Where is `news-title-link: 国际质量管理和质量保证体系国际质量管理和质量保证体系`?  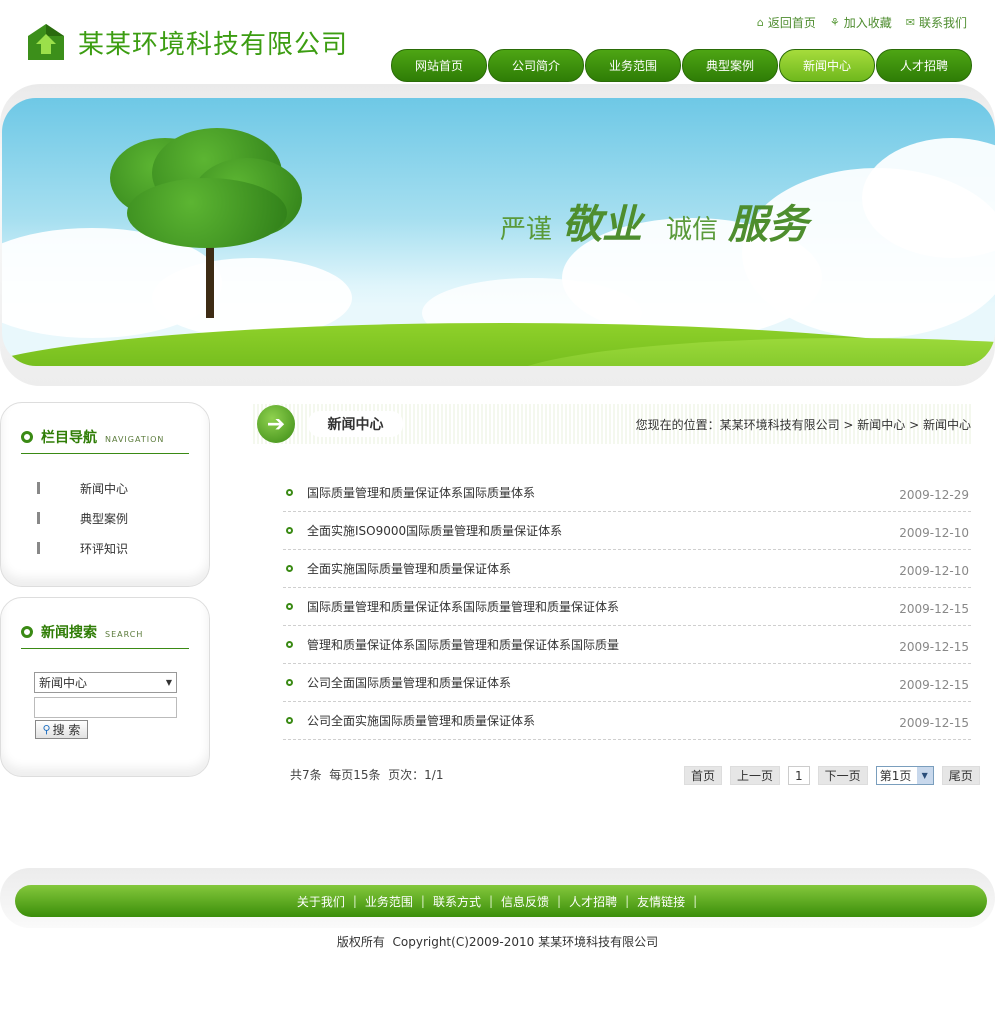
news-title-link: 国际质量管理和质量保证体系国际质量管理和质量保证体系 is located at coordinates (463, 606).